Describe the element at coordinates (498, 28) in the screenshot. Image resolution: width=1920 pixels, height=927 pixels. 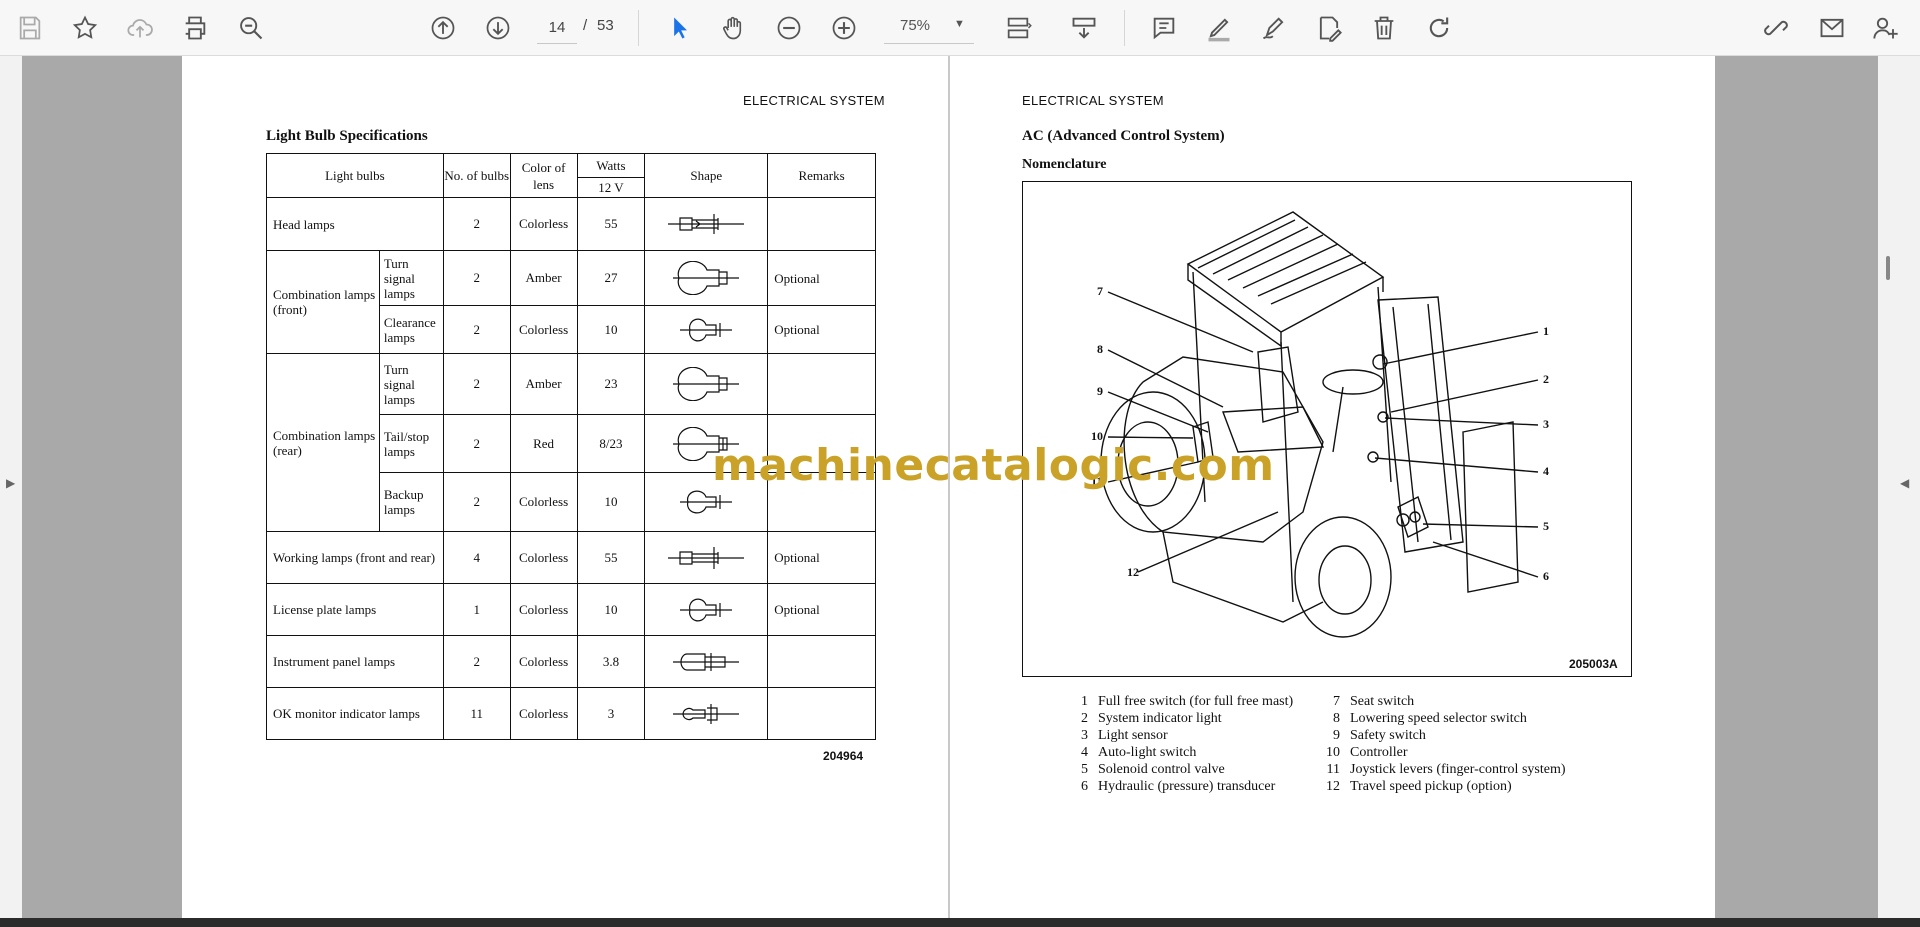
I see `page-down-icon` at that location.